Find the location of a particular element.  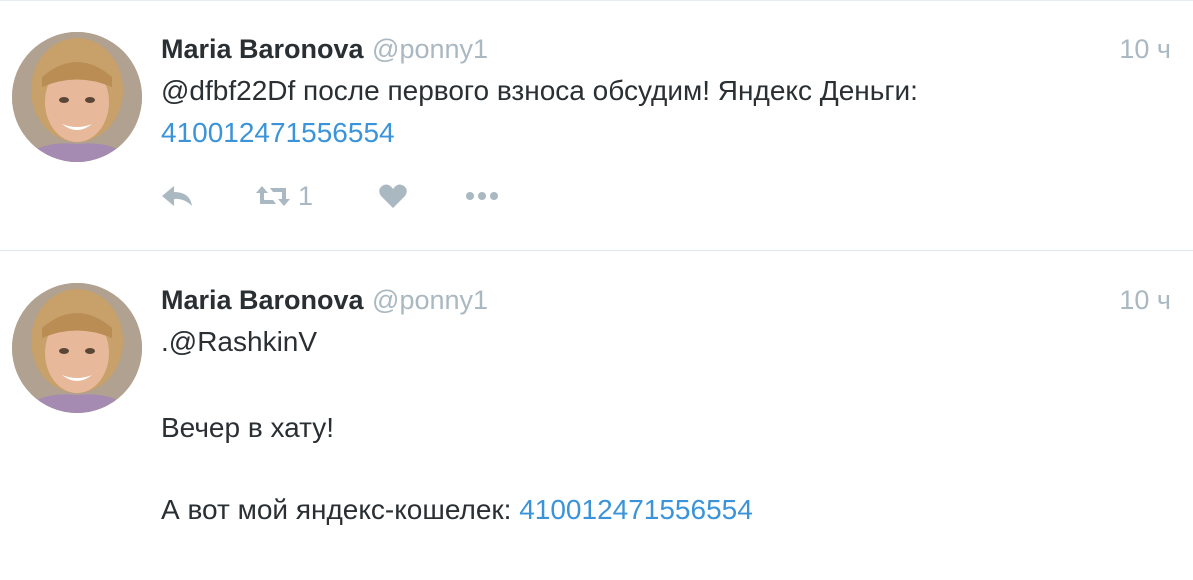

reply-icon is located at coordinates (177, 196).